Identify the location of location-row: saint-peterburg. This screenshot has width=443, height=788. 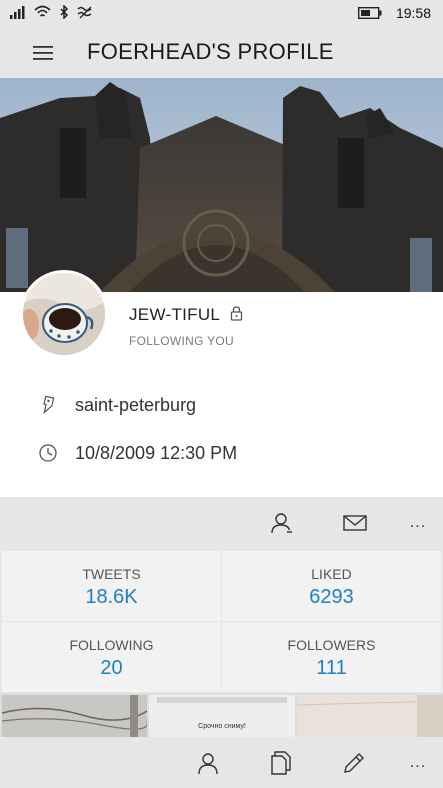
(221, 406).